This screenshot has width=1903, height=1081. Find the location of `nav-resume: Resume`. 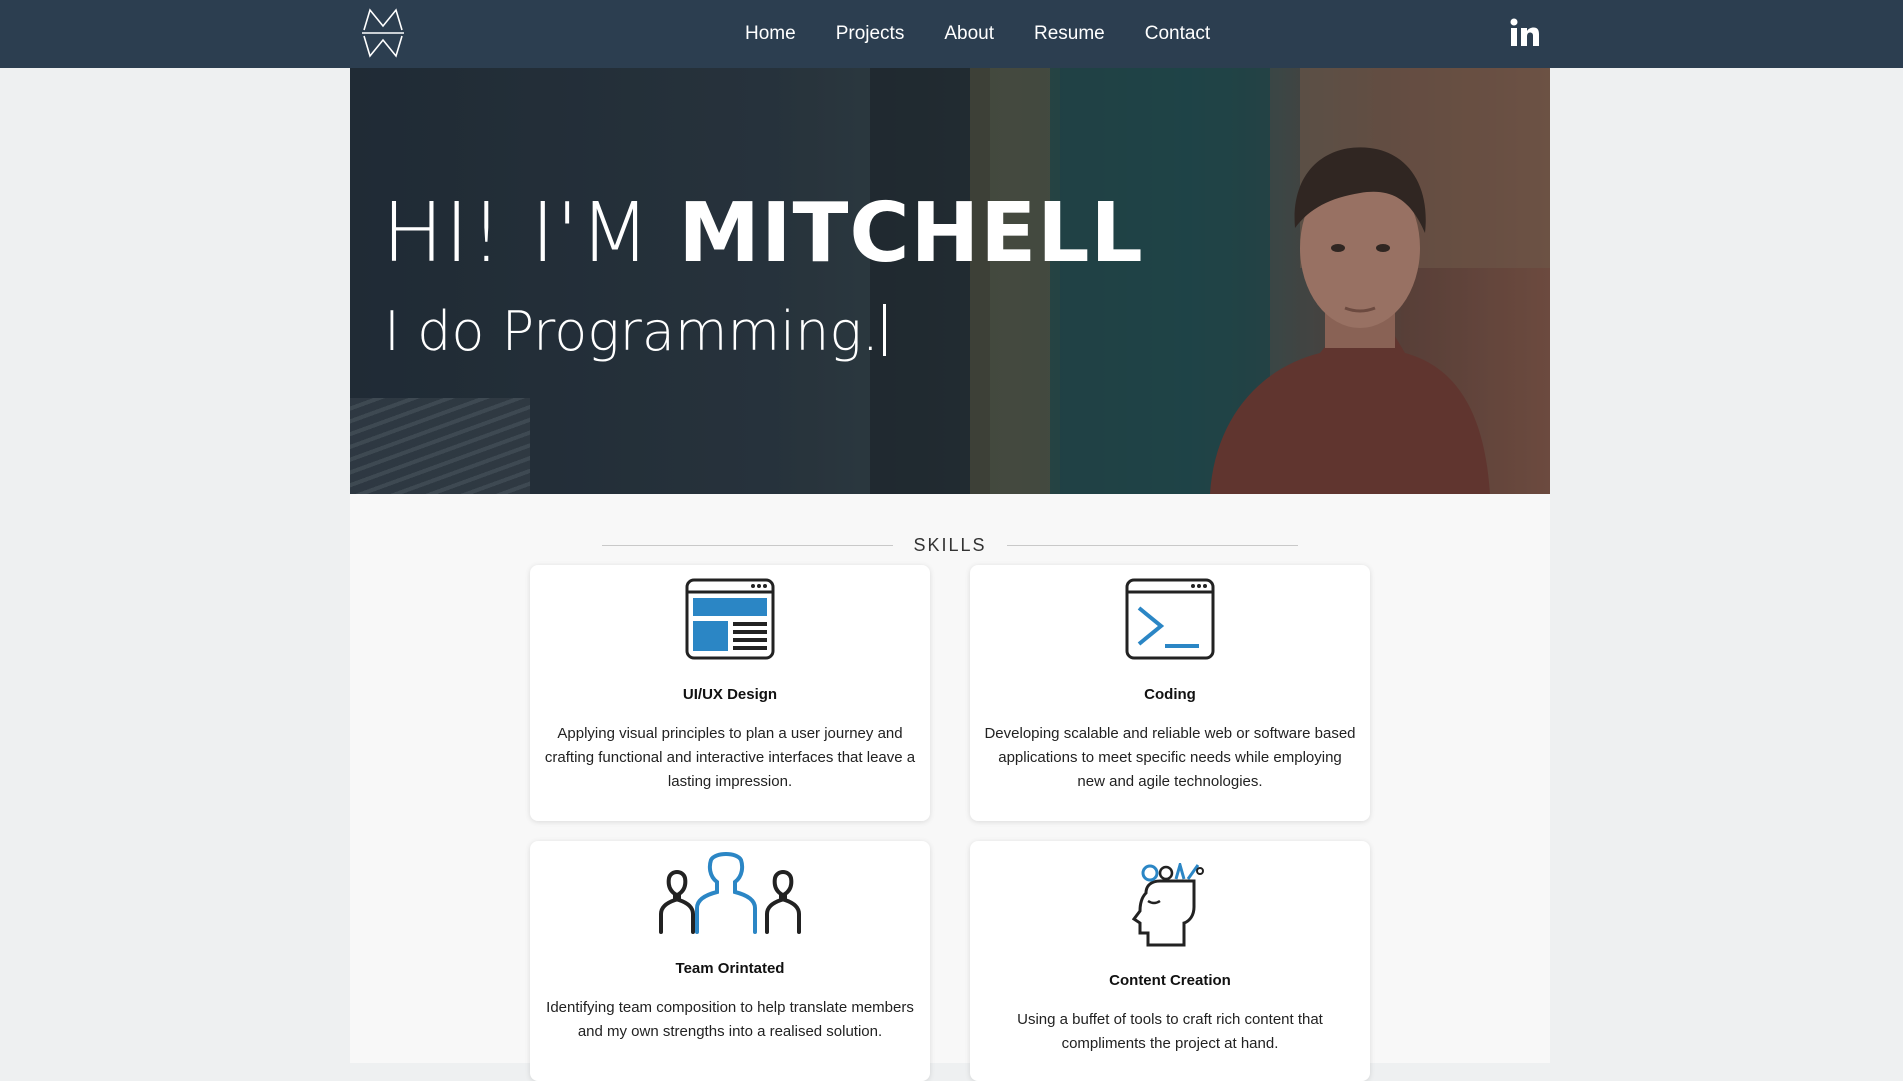

nav-resume: Resume is located at coordinates (1069, 34).